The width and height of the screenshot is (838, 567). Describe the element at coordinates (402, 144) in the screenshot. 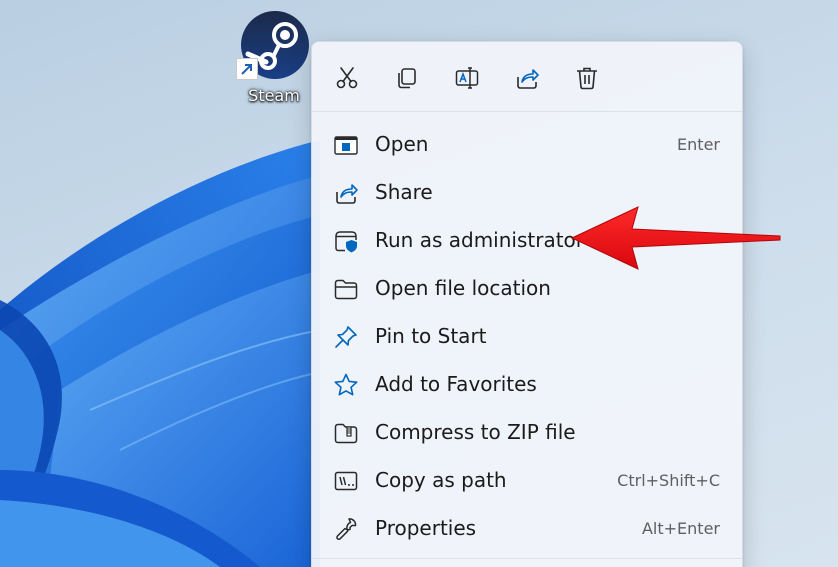

I see `menu-item-label: Open` at that location.